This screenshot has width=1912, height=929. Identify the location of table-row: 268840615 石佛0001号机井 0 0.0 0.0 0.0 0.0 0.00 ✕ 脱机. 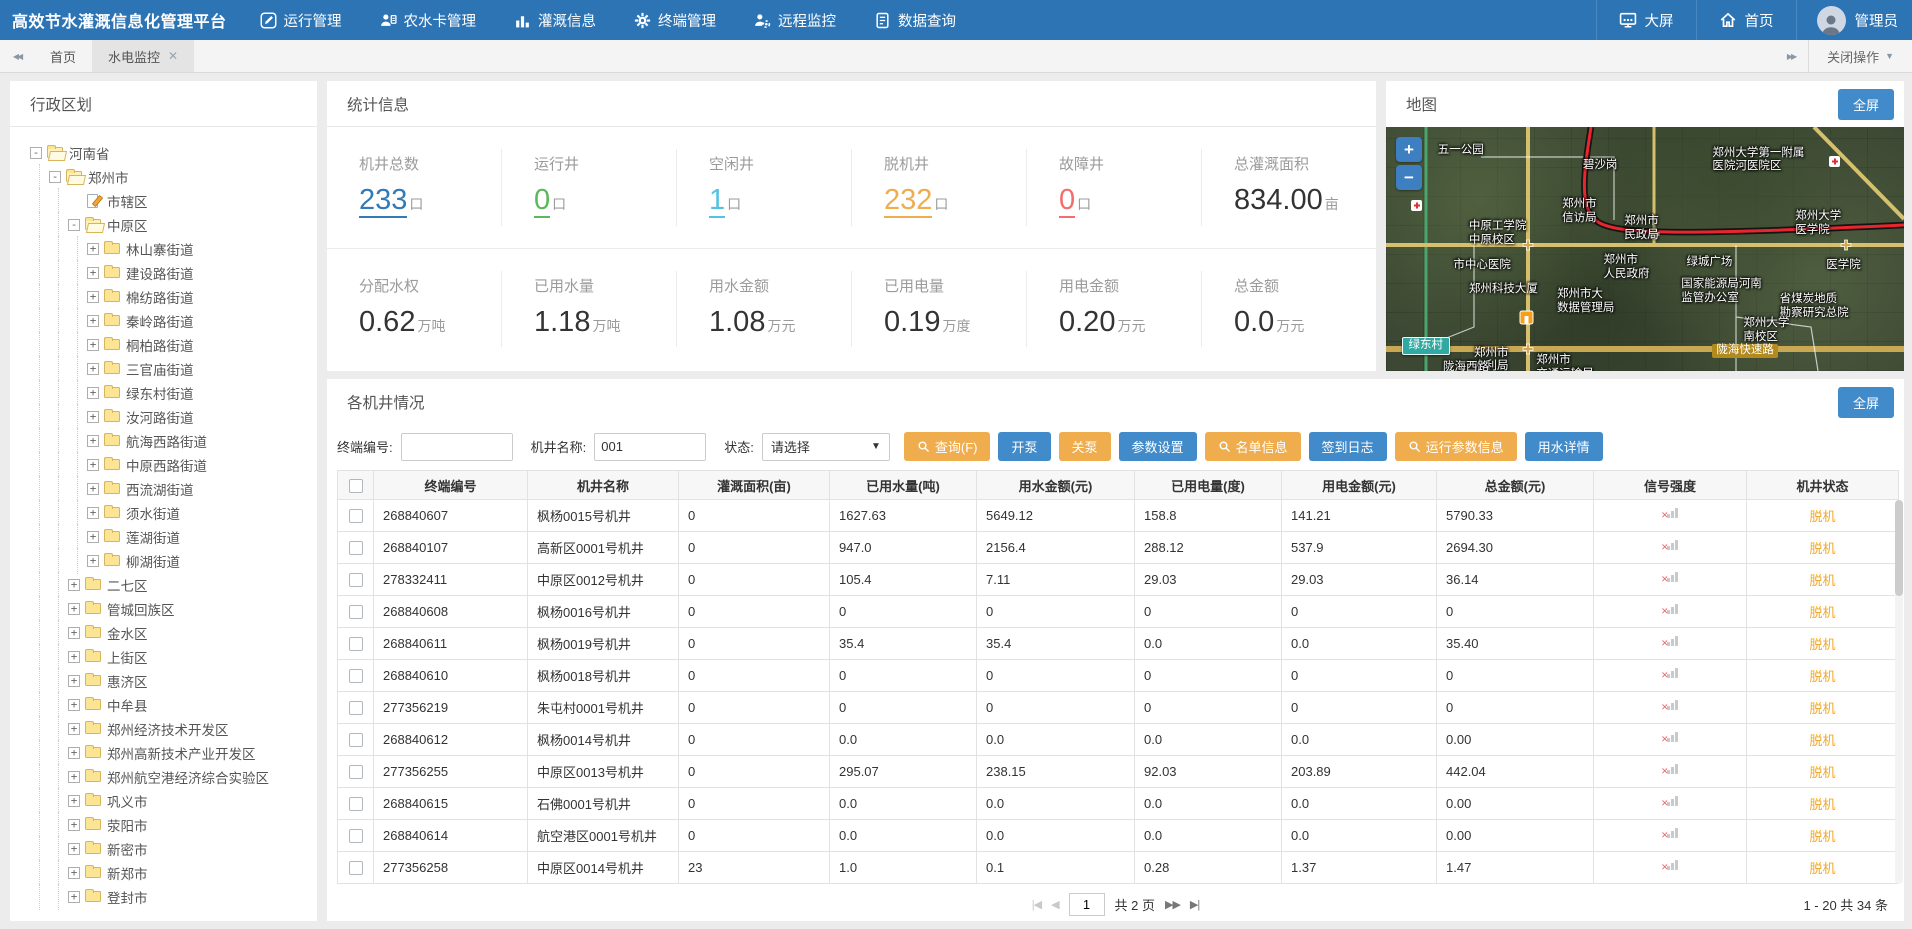
(1118, 803).